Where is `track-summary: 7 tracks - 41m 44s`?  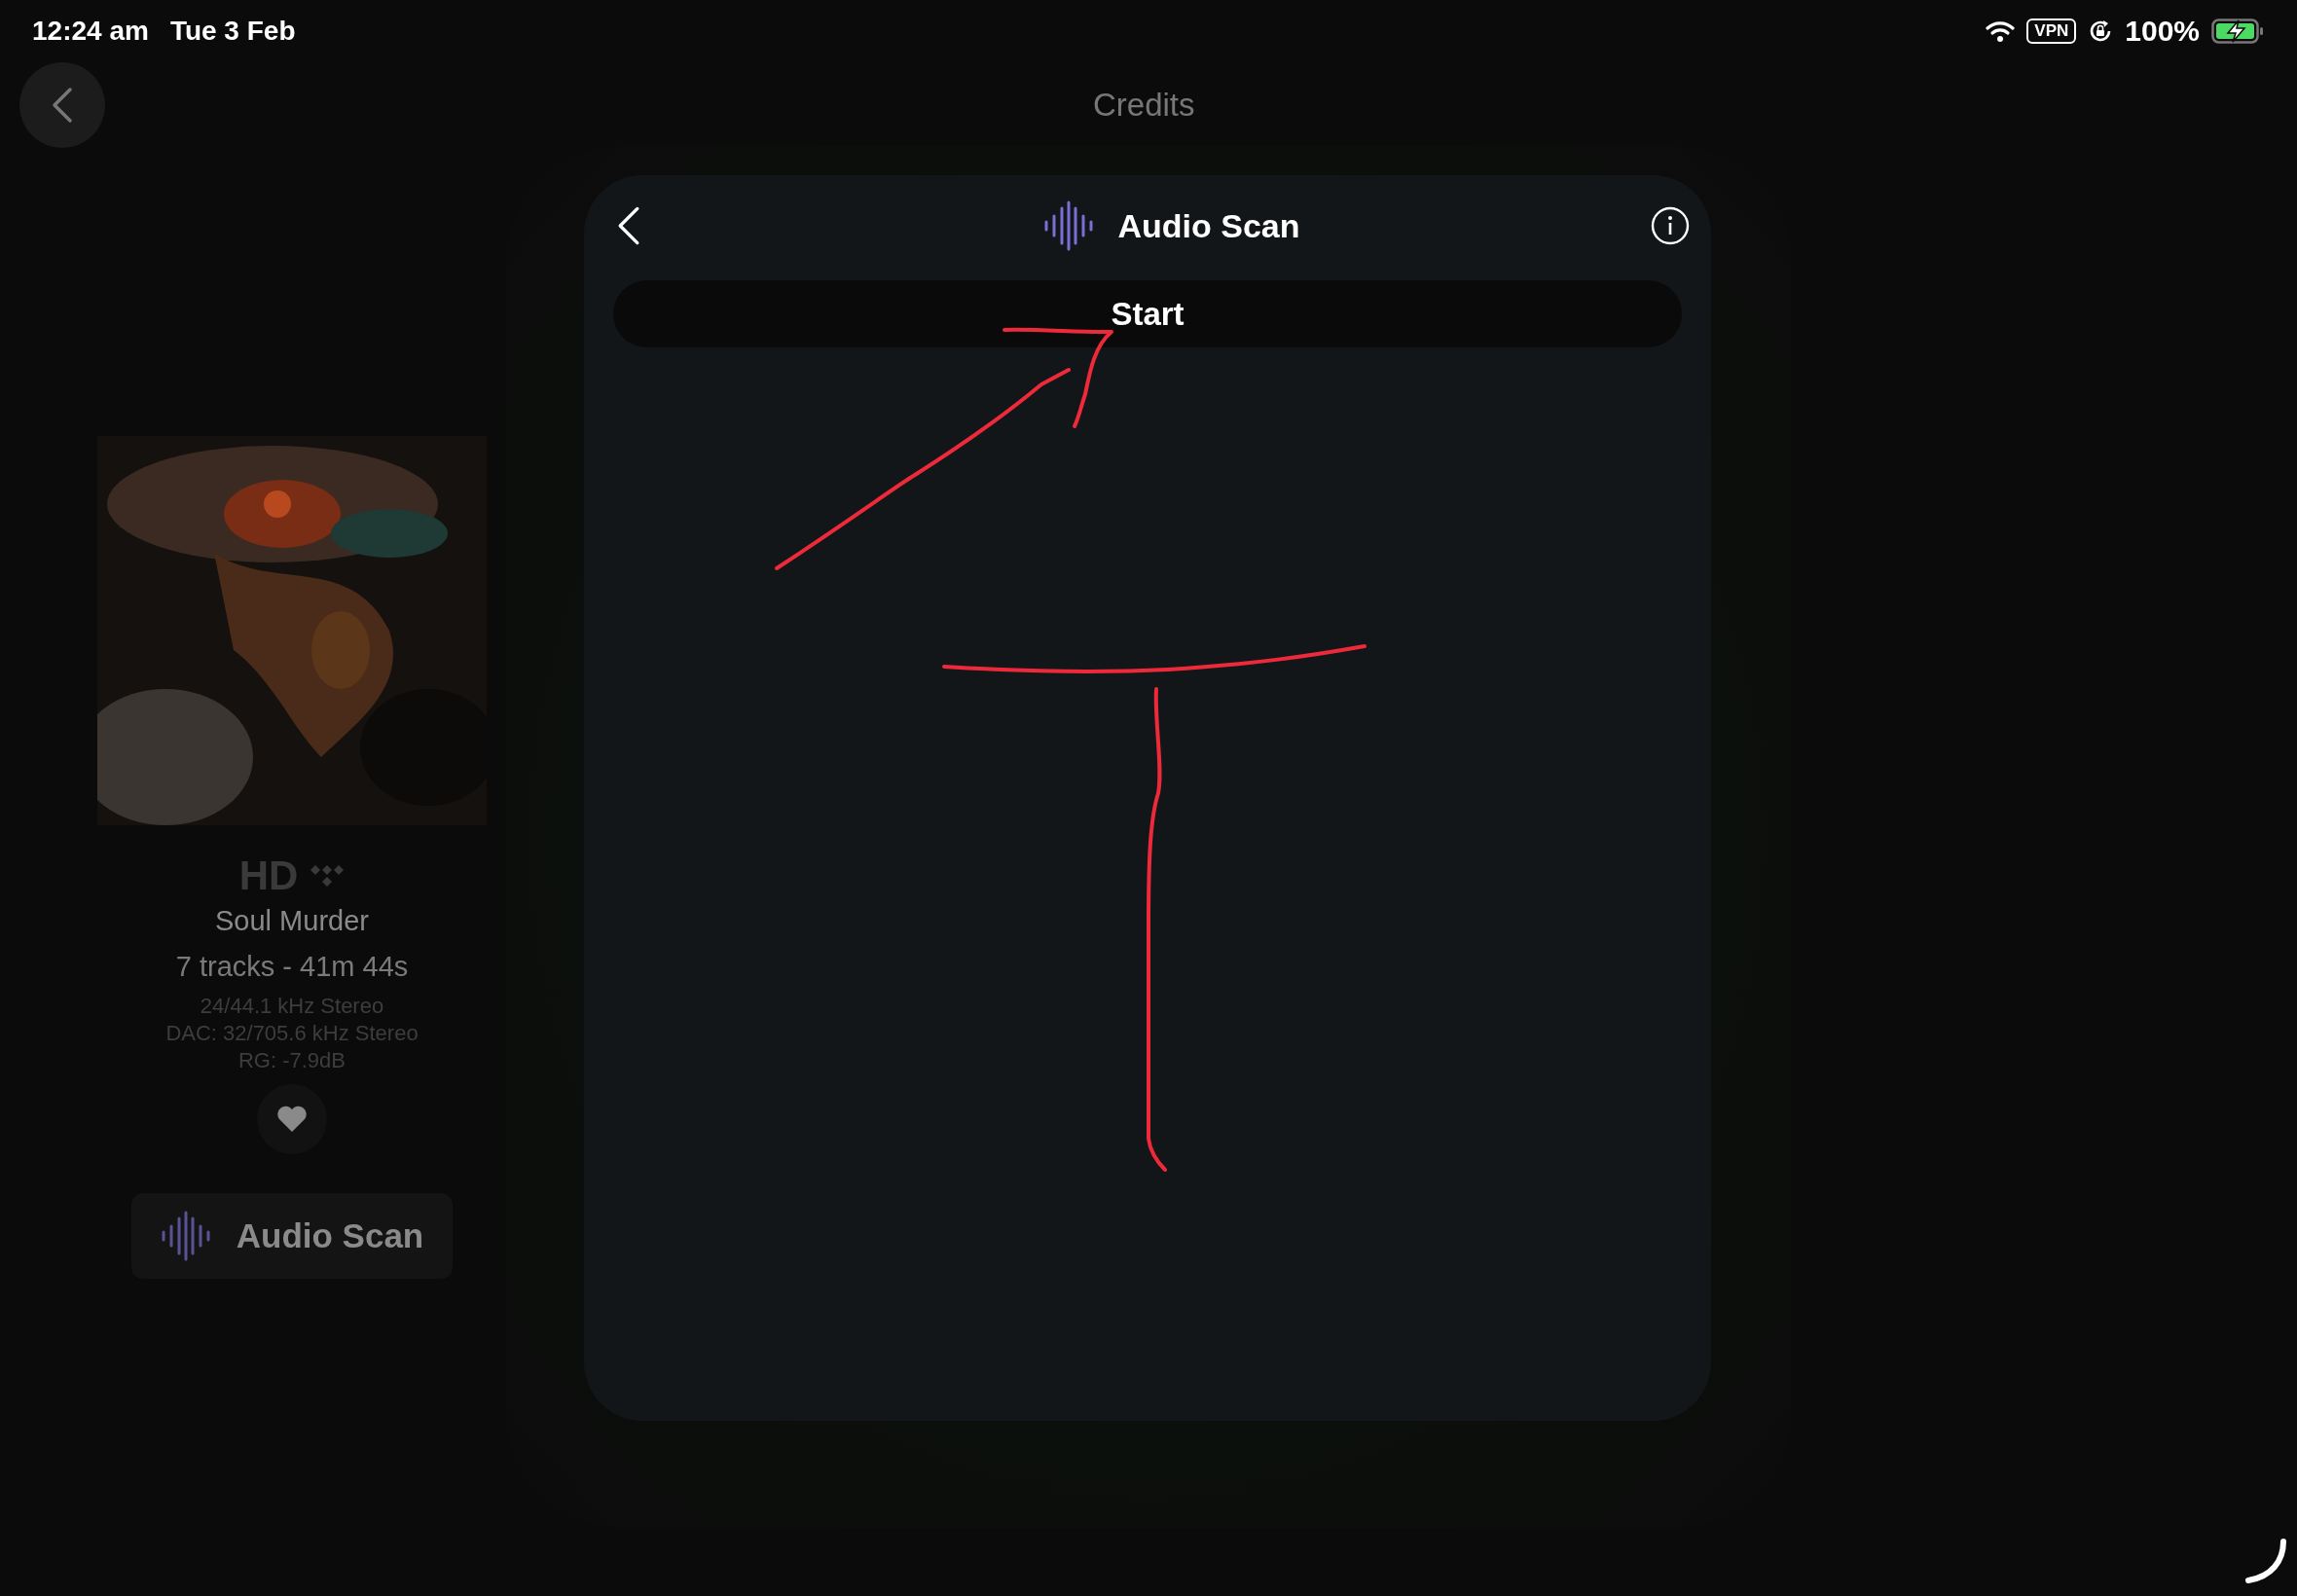 track-summary: 7 tracks - 41m 44s is located at coordinates (292, 967).